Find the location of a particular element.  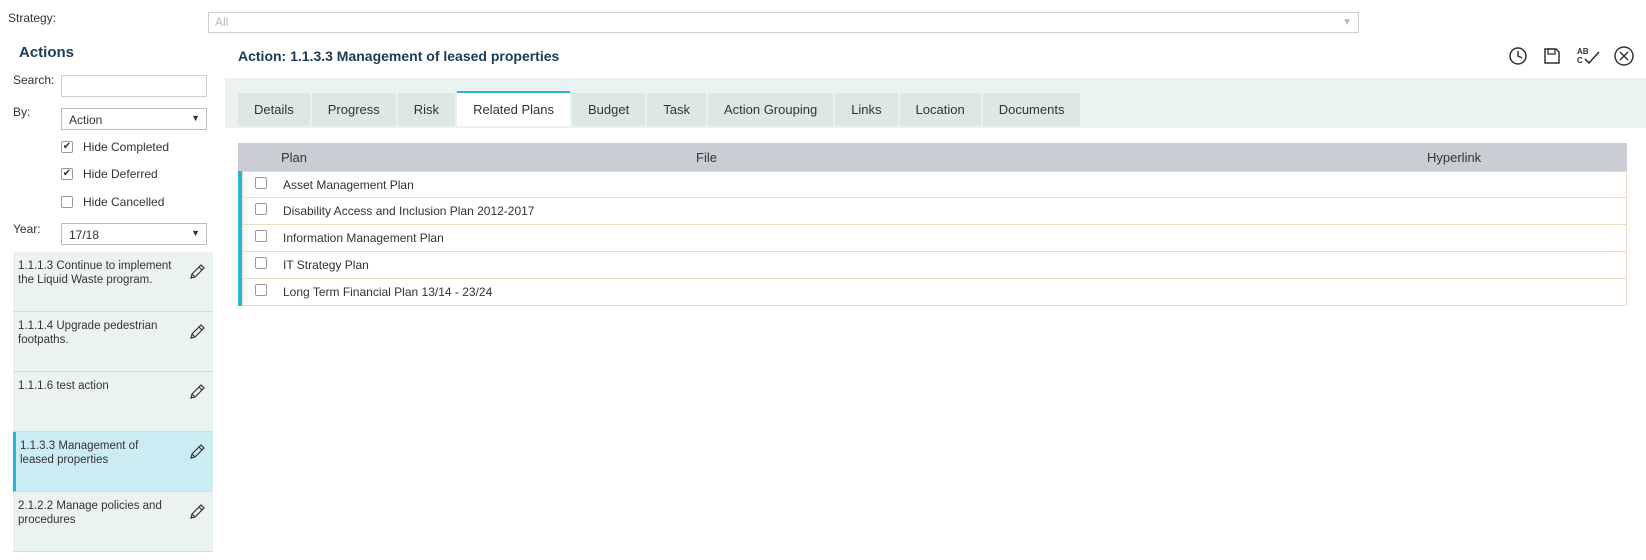

hide-completed-checkbox: ✔ Hide Completed is located at coordinates (115, 147).